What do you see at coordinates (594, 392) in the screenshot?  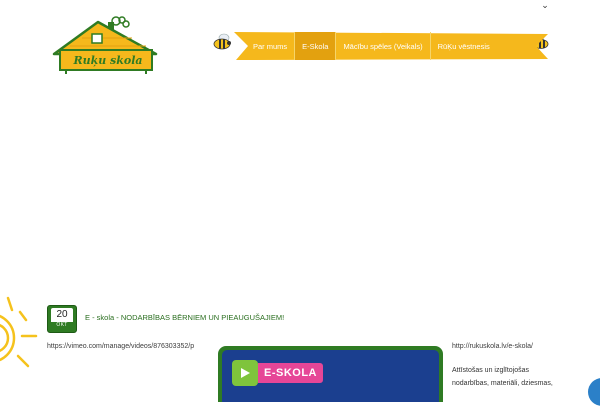 I see `floating-action-button` at bounding box center [594, 392].